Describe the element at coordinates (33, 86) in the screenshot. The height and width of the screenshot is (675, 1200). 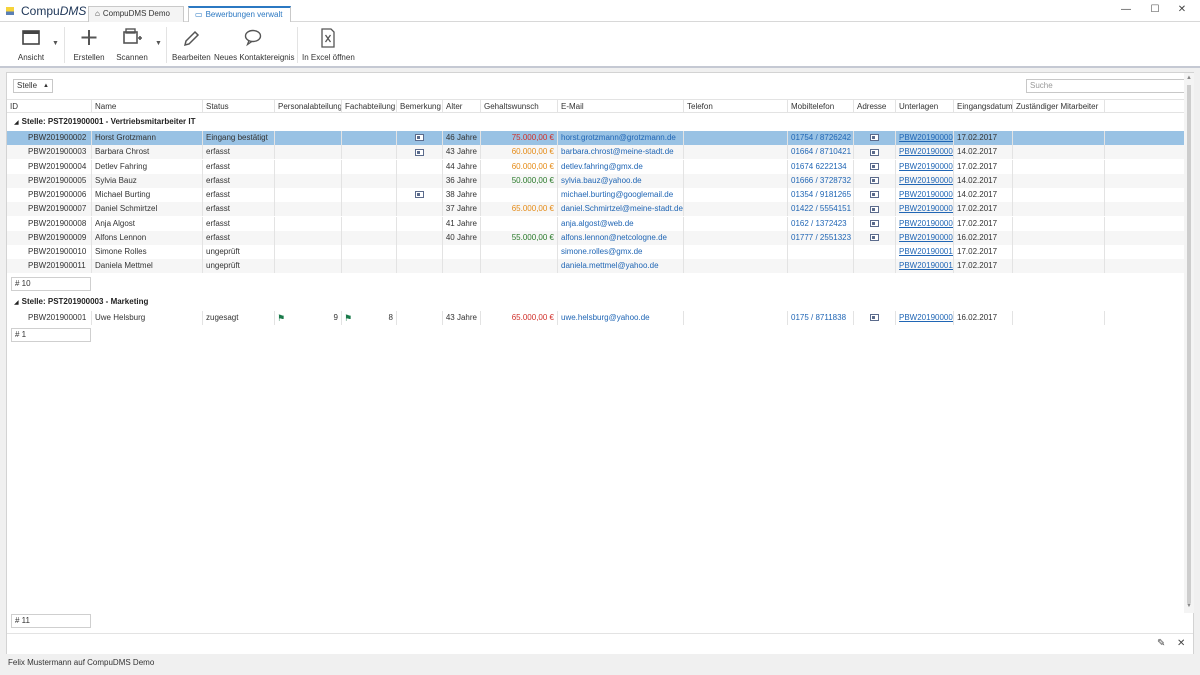
I see `group-by-select: Stelle ▲` at that location.